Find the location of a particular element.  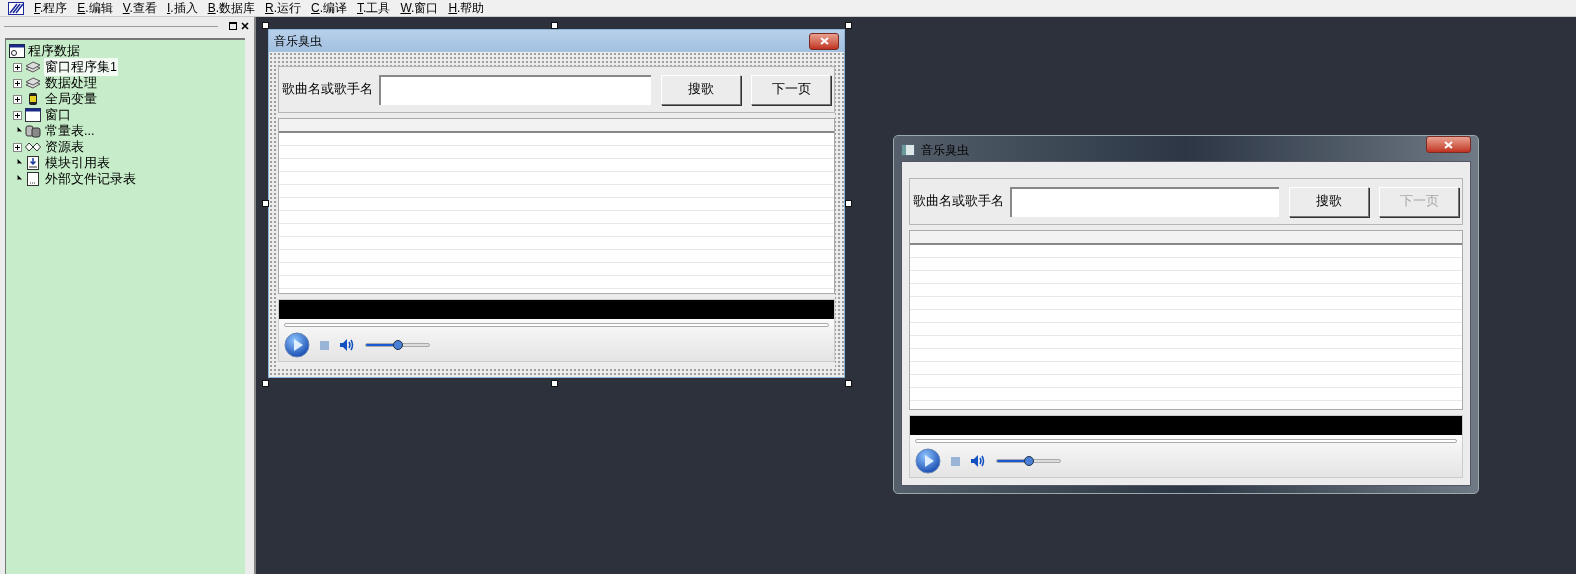

cylinders-icon is located at coordinates (33, 131).